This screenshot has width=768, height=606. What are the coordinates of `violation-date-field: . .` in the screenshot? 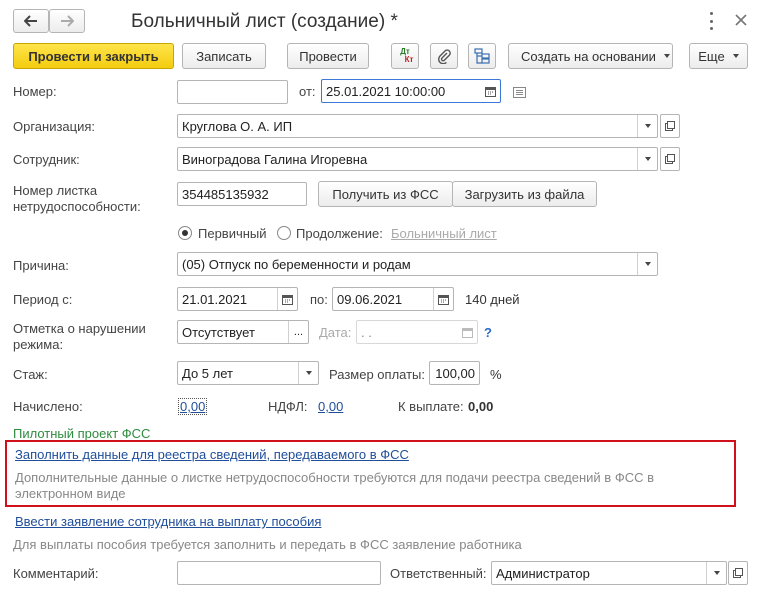 It's located at (417, 332).